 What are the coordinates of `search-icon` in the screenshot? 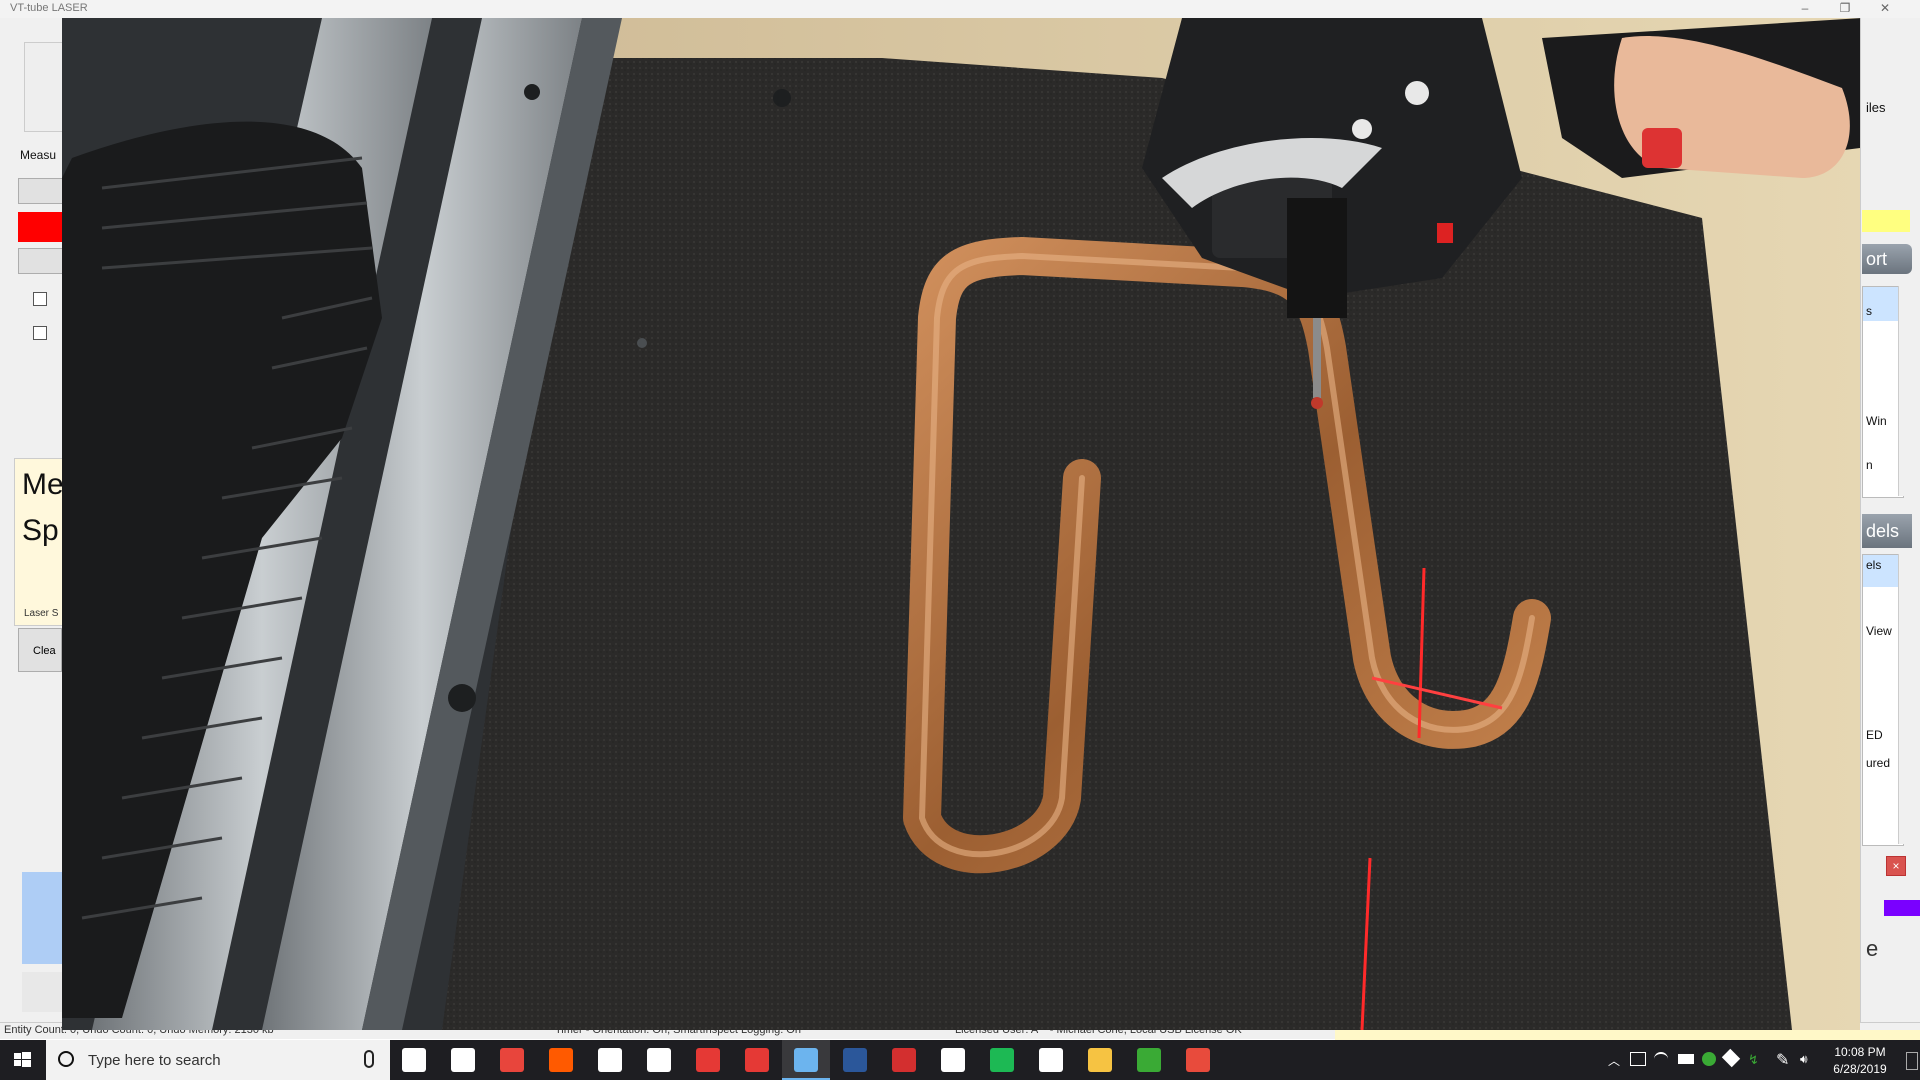 It's located at (66, 1059).